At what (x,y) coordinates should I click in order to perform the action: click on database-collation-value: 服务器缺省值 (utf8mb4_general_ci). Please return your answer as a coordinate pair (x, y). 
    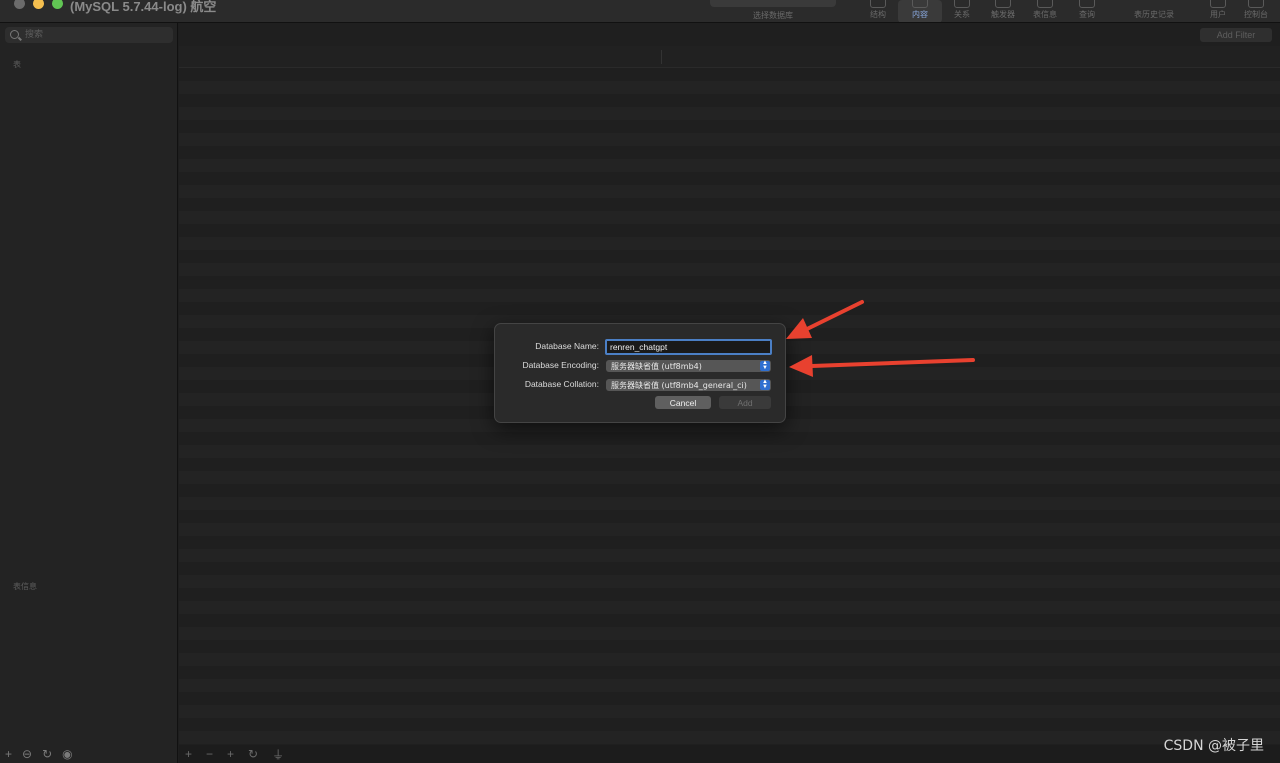
    Looking at the image, I should click on (679, 385).